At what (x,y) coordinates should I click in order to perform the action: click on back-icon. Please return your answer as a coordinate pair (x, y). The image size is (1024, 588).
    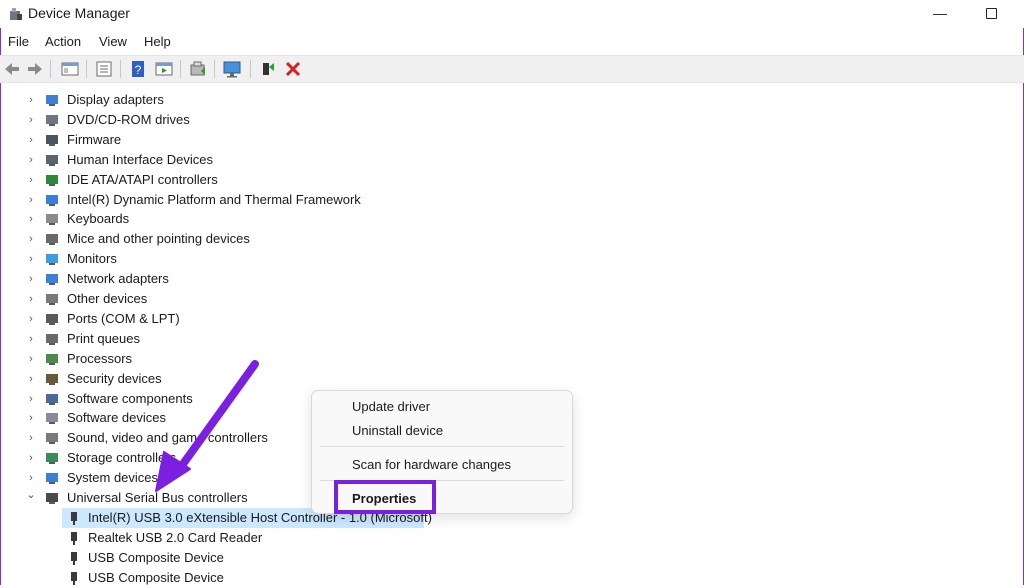
    Looking at the image, I should click on (12, 69).